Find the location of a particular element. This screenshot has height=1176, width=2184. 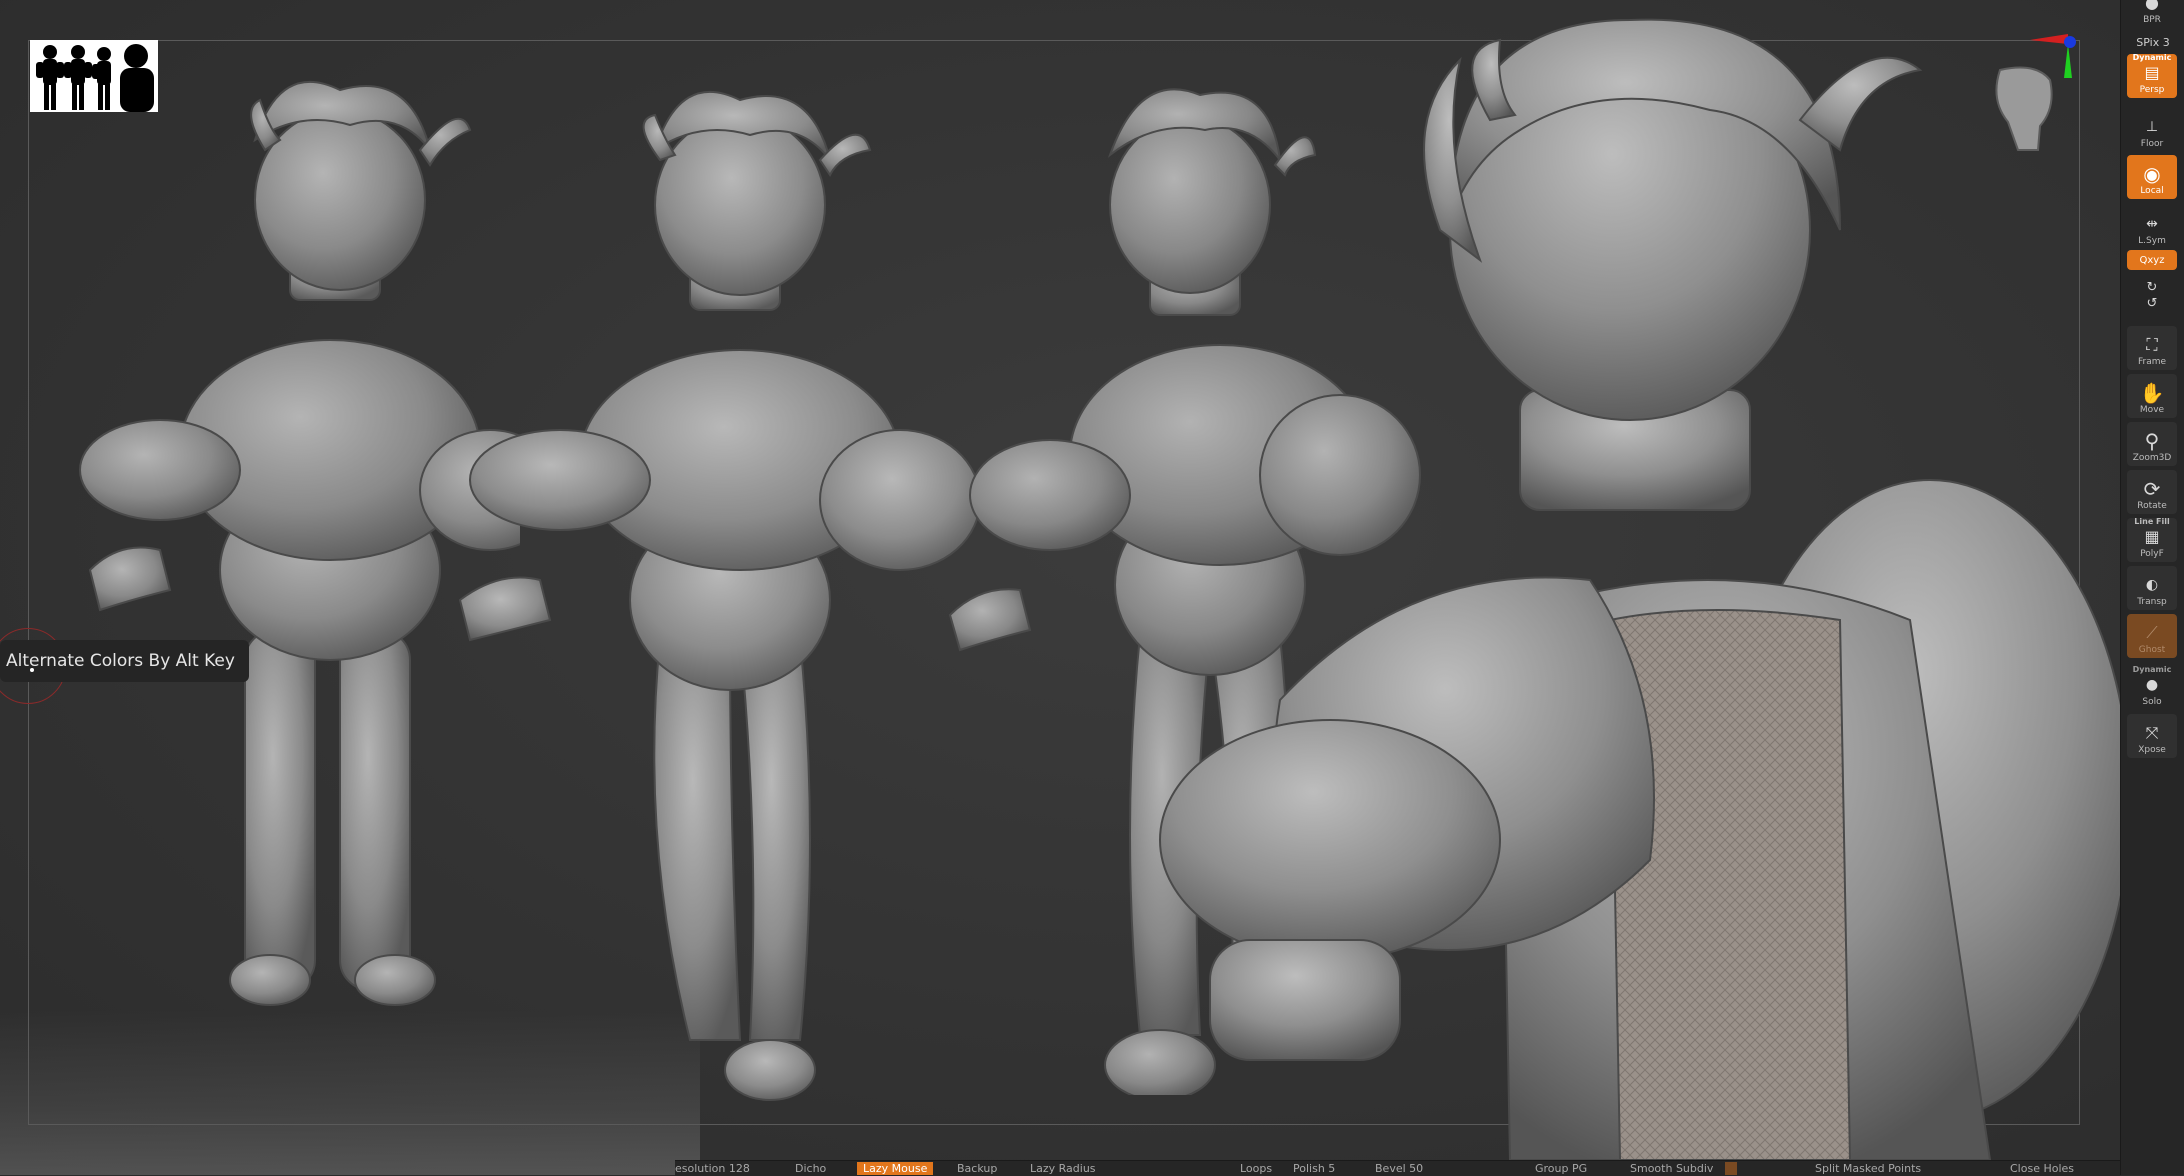

tooltip: Alternate Colors By Alt Key is located at coordinates (124, 661).